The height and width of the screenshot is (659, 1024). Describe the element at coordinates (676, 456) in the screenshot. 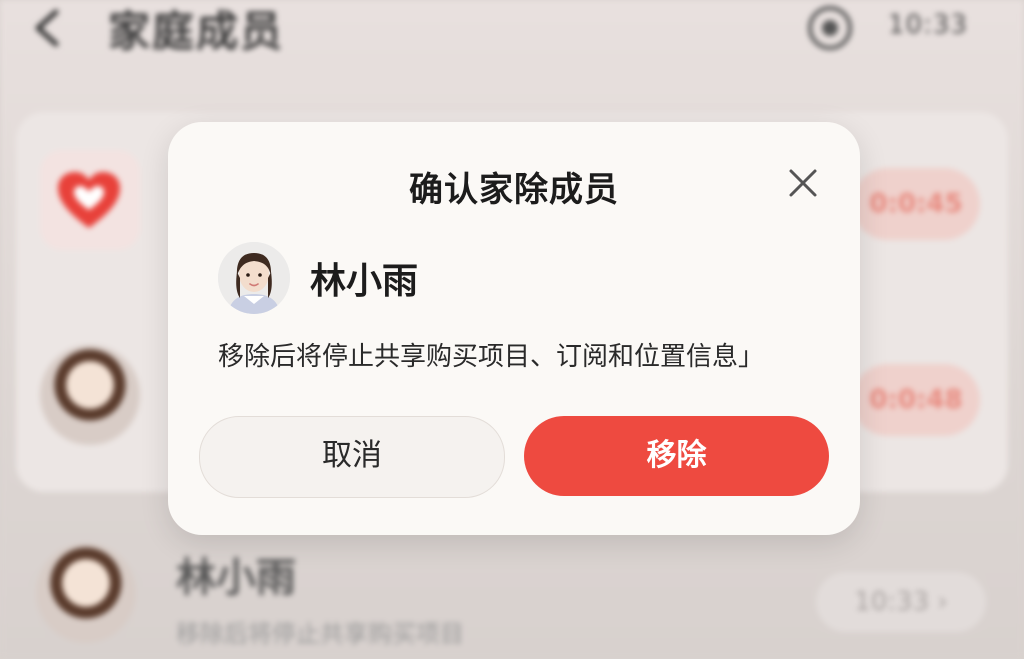

I see `remove-button: 移除` at that location.